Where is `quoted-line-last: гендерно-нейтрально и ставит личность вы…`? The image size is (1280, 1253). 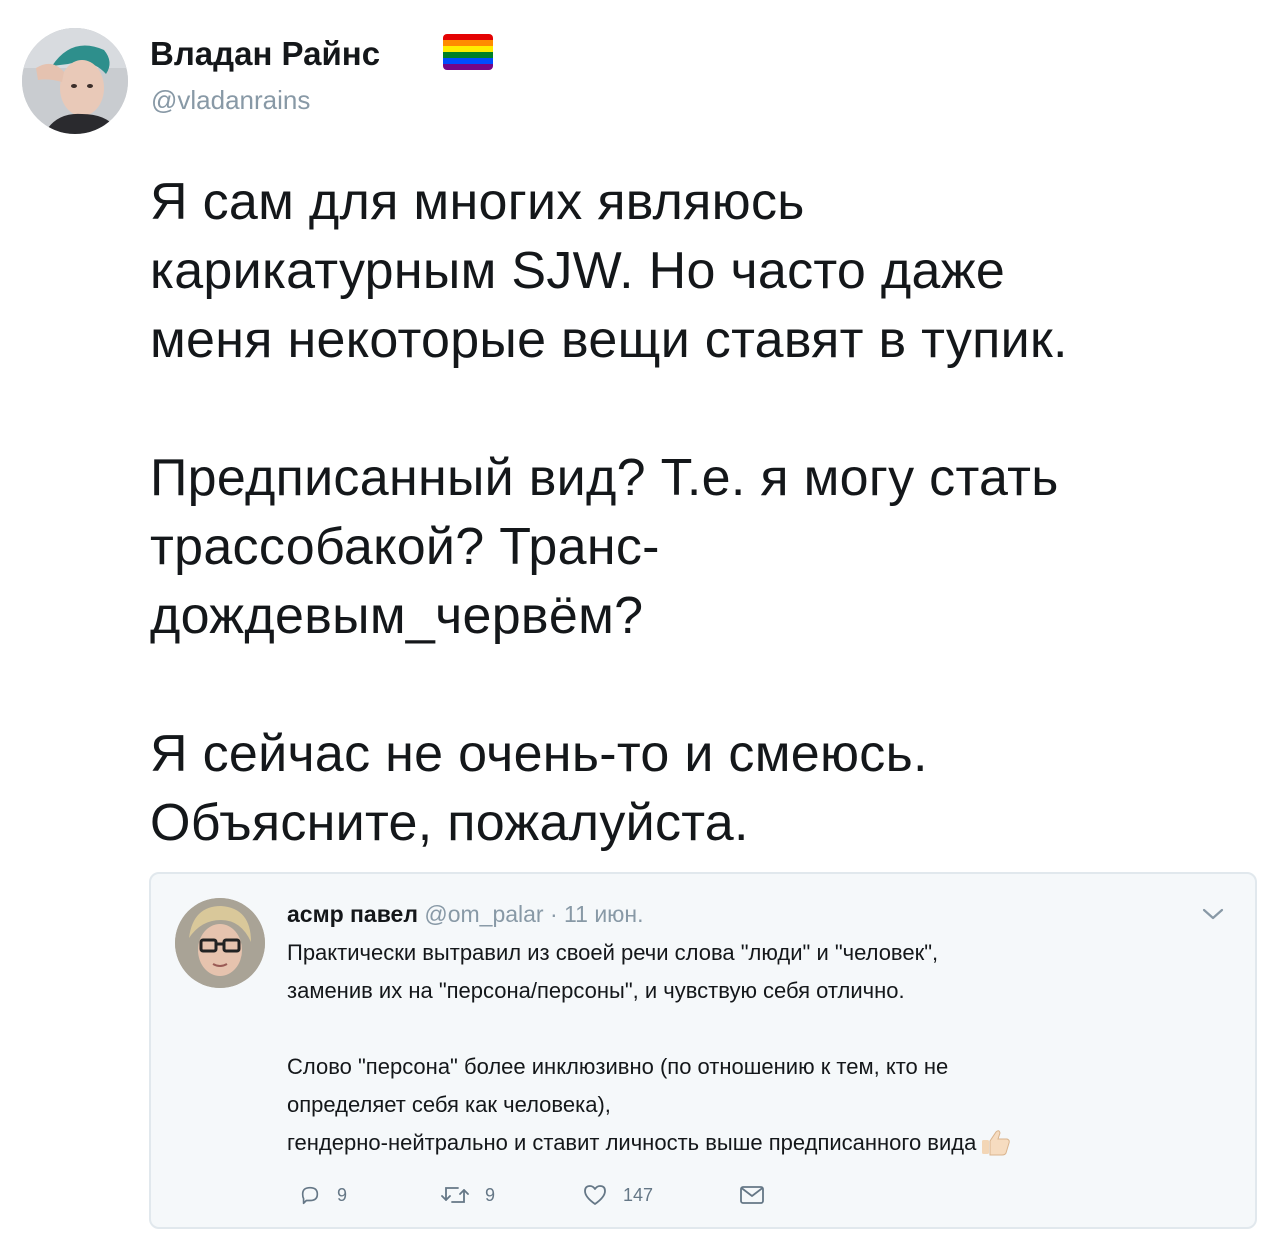 quoted-line-last: гендерно-нейтрально и ставит личность вы… is located at coordinates (757, 1143).